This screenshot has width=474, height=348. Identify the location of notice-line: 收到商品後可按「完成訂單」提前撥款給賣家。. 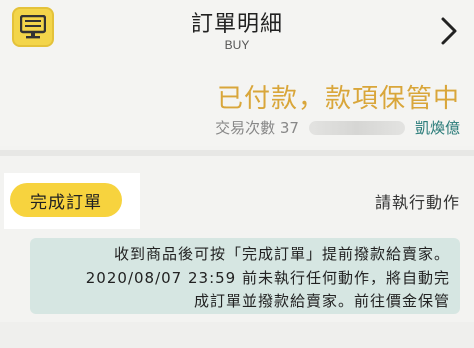
(281, 254).